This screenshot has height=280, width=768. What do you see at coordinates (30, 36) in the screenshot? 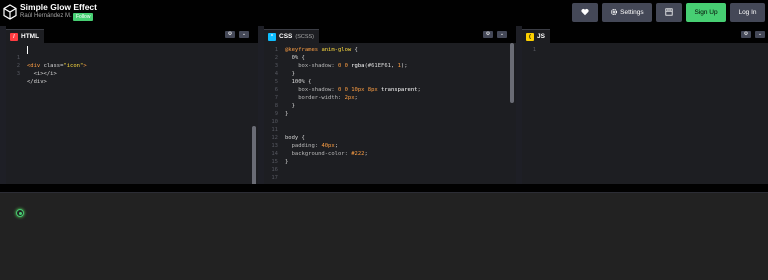
I see `html-editor-label: HTML` at bounding box center [30, 36].